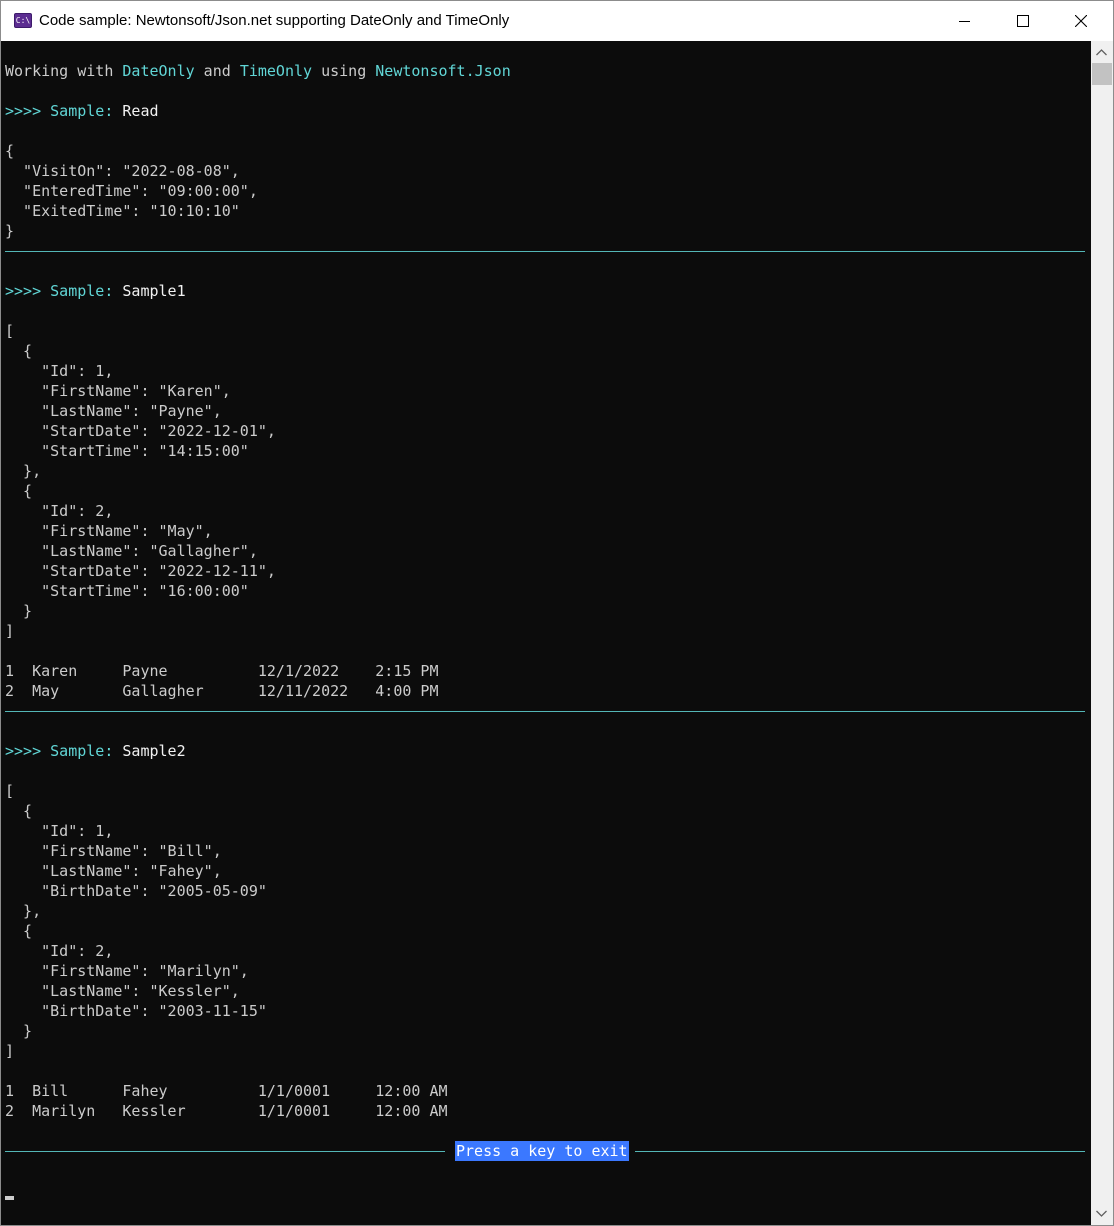 This screenshot has height=1226, width=1114. I want to click on json-line: "FirstName": "May",, so click(109, 531).